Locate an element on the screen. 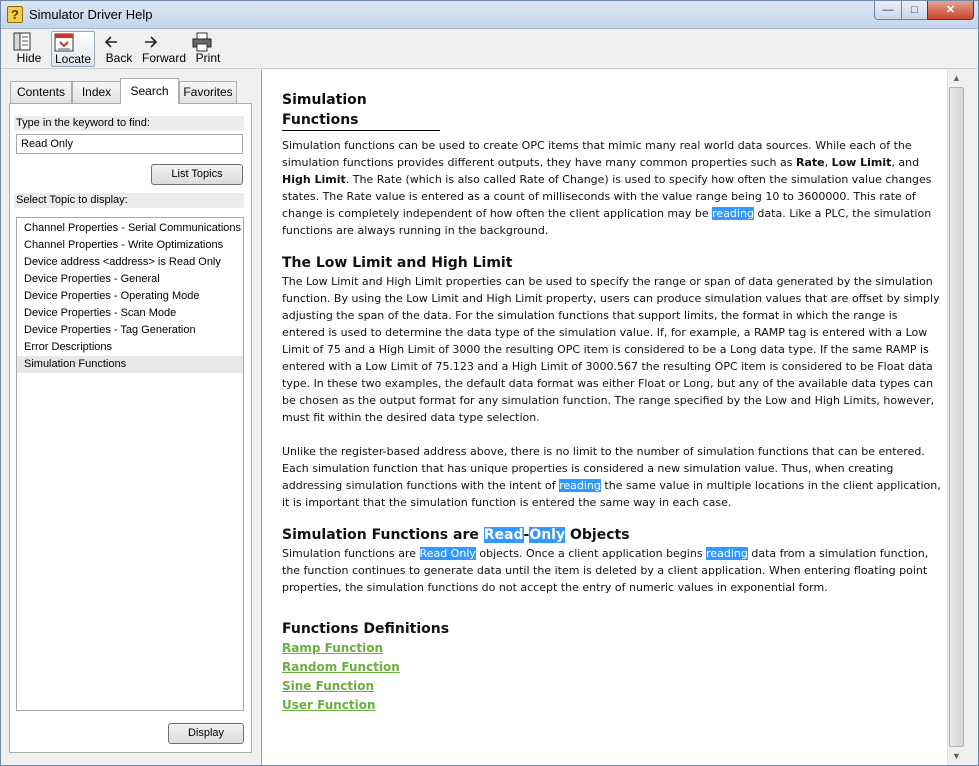 The height and width of the screenshot is (766, 979). window-right-edge is located at coordinates (971, 417).